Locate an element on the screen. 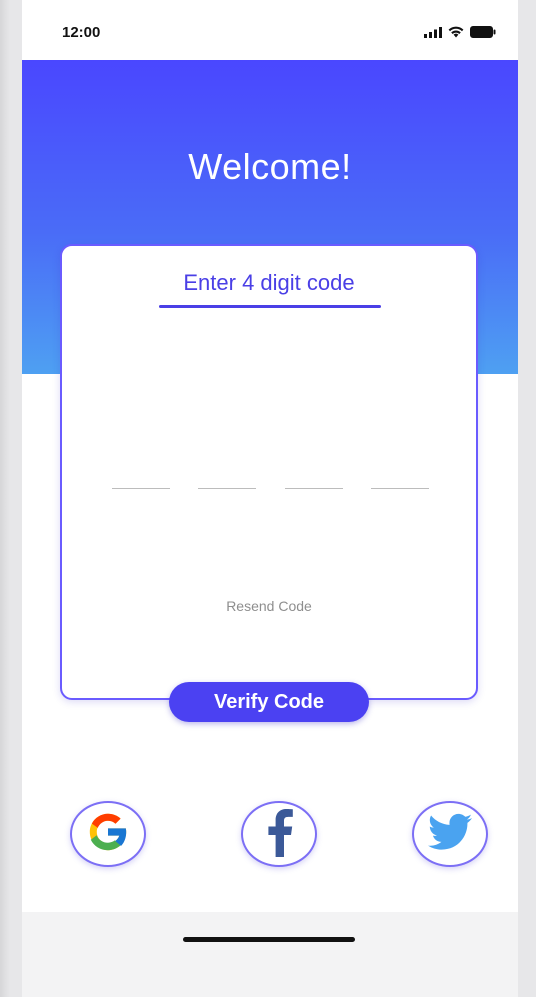 Image resolution: width=536 pixels, height=997 pixels. facebook-login-button is located at coordinates (279, 834).